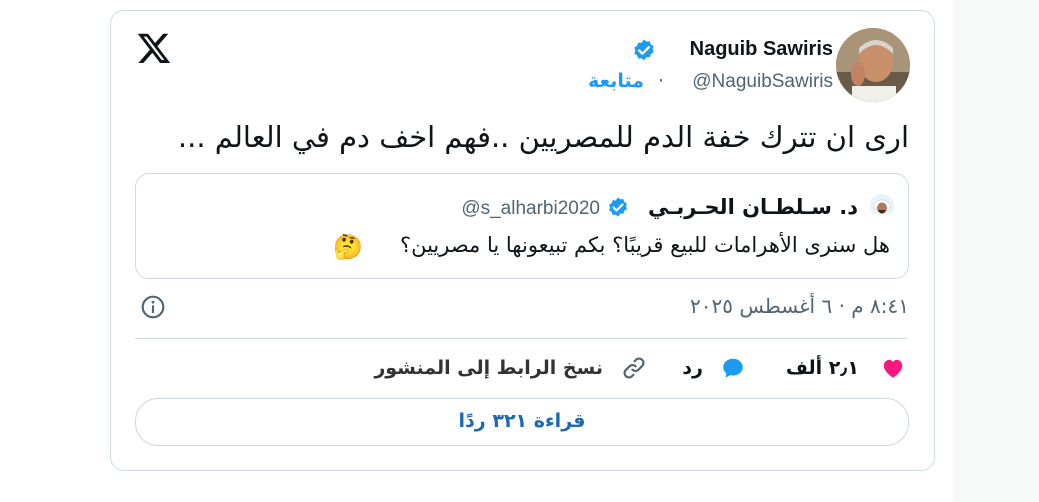 The image size is (1039, 502). I want to click on x-logo-icon, so click(154, 48).